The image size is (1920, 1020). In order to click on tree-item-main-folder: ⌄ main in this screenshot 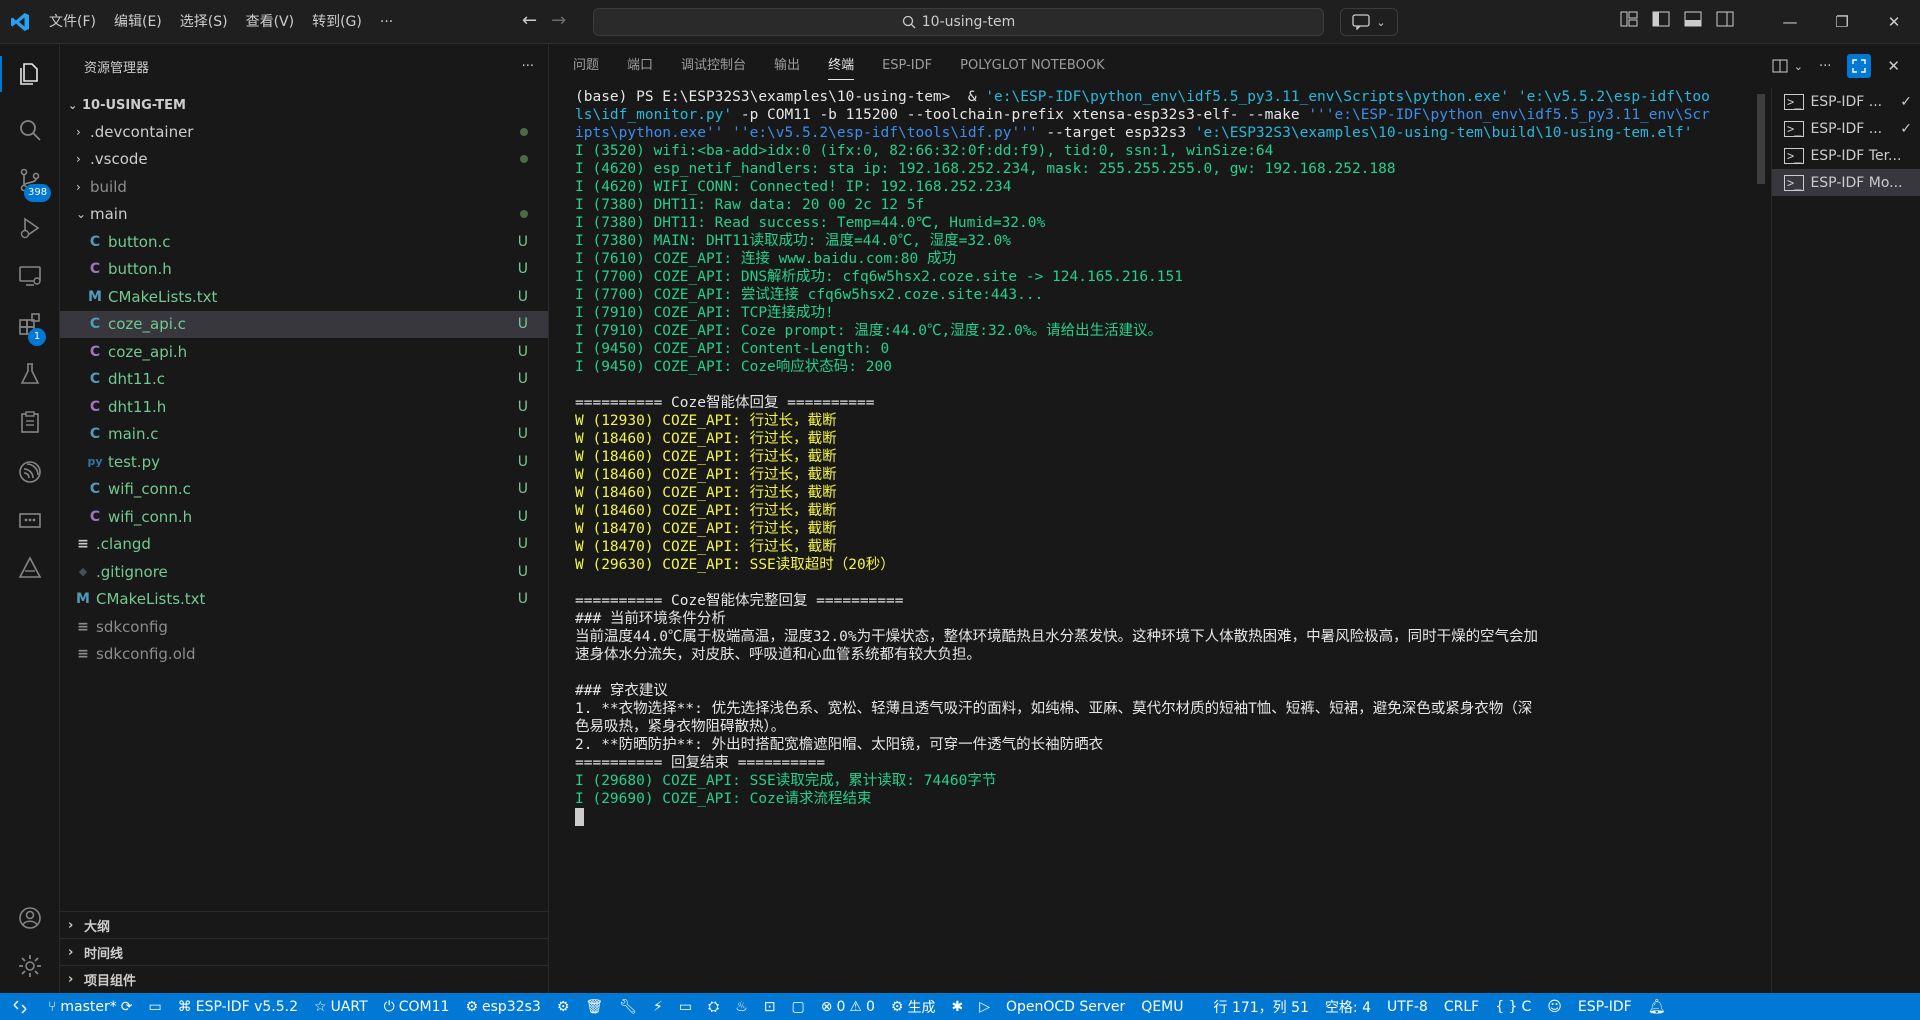, I will do `click(304, 215)`.